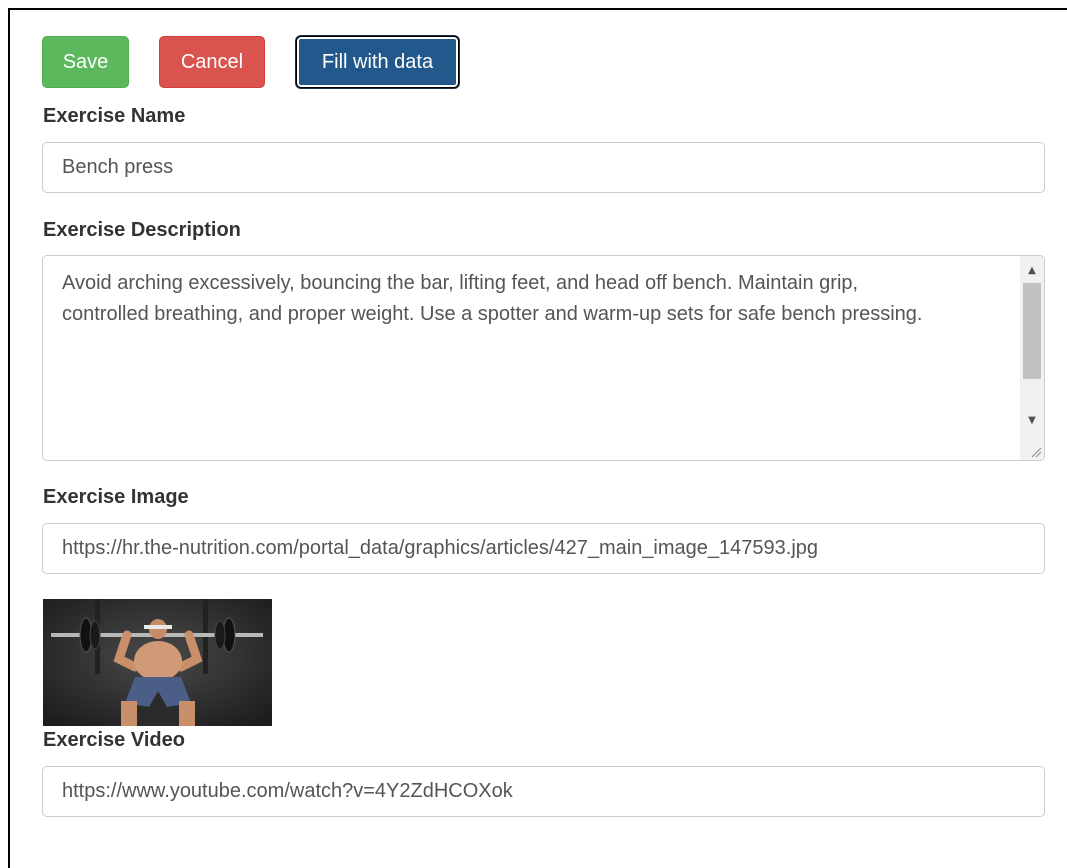 The image size is (1067, 868). I want to click on scroll-up-arrow-icon: ▲, so click(1032, 270).